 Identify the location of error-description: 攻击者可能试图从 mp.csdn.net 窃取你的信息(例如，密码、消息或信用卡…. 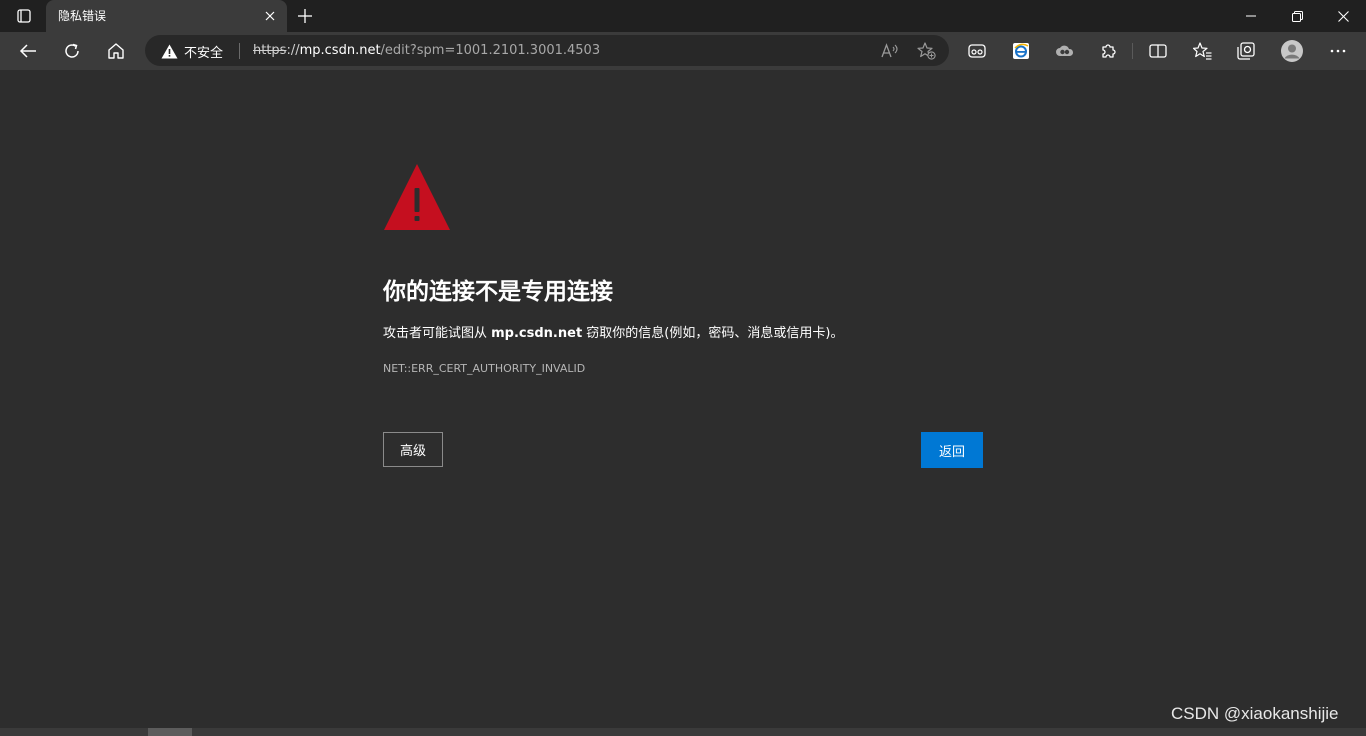
(613, 334).